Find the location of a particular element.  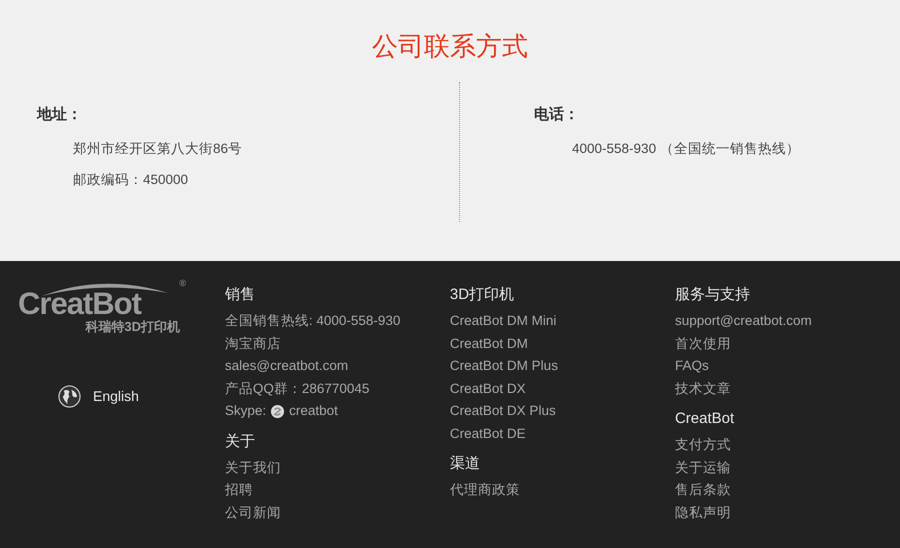

footer-link: 关于我们 is located at coordinates (252, 468).